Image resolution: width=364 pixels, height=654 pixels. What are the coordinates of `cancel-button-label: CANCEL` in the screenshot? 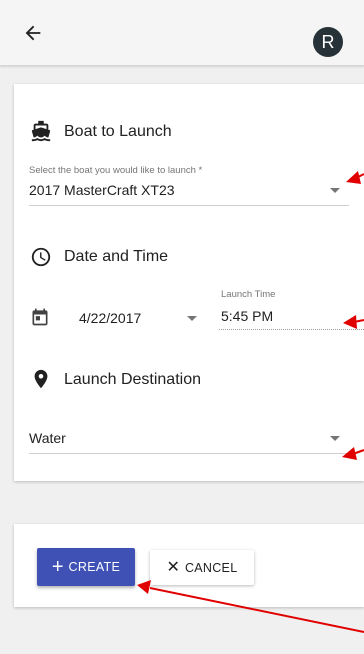 It's located at (211, 567).